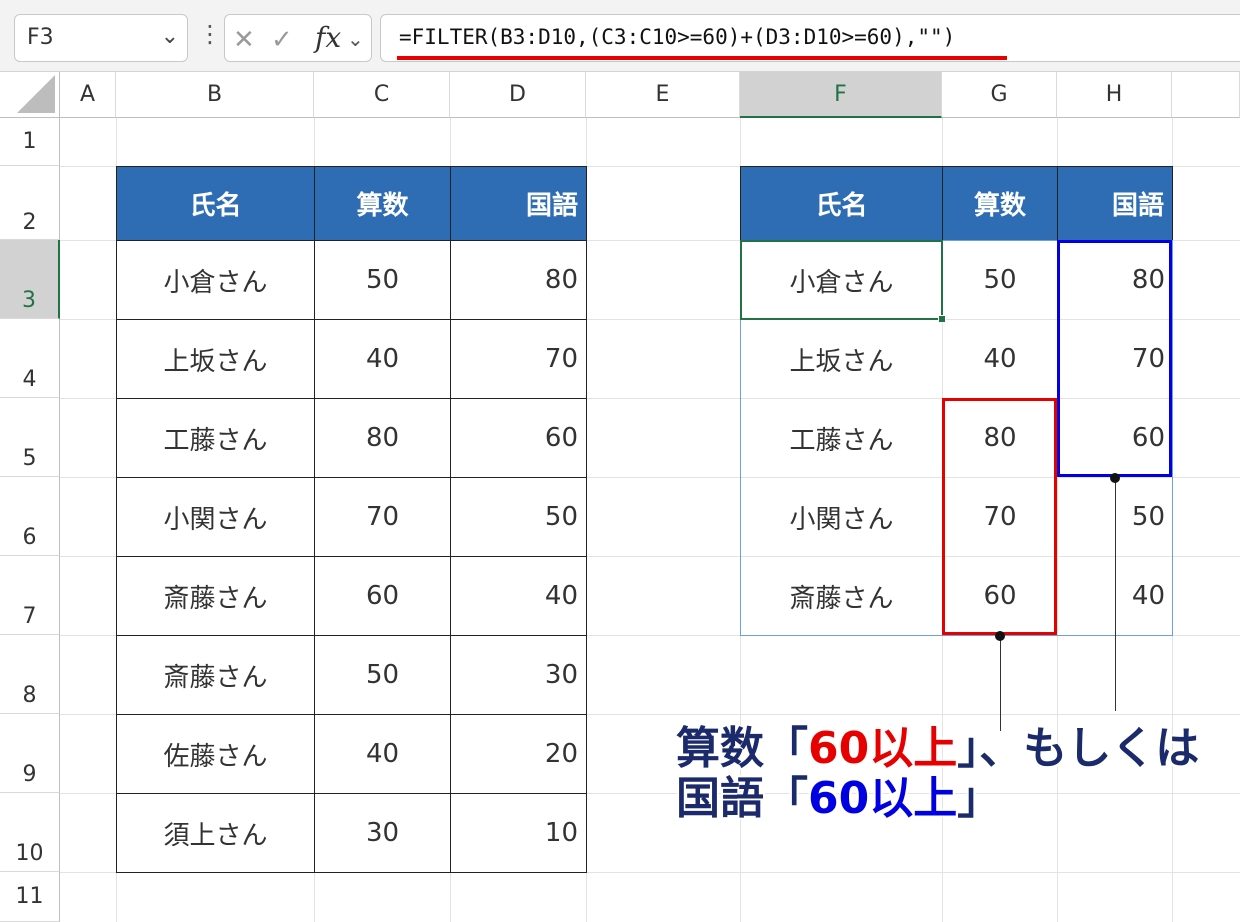  What do you see at coordinates (215, 359) in the screenshot?
I see `source_table-cell: 上坂さん` at bounding box center [215, 359].